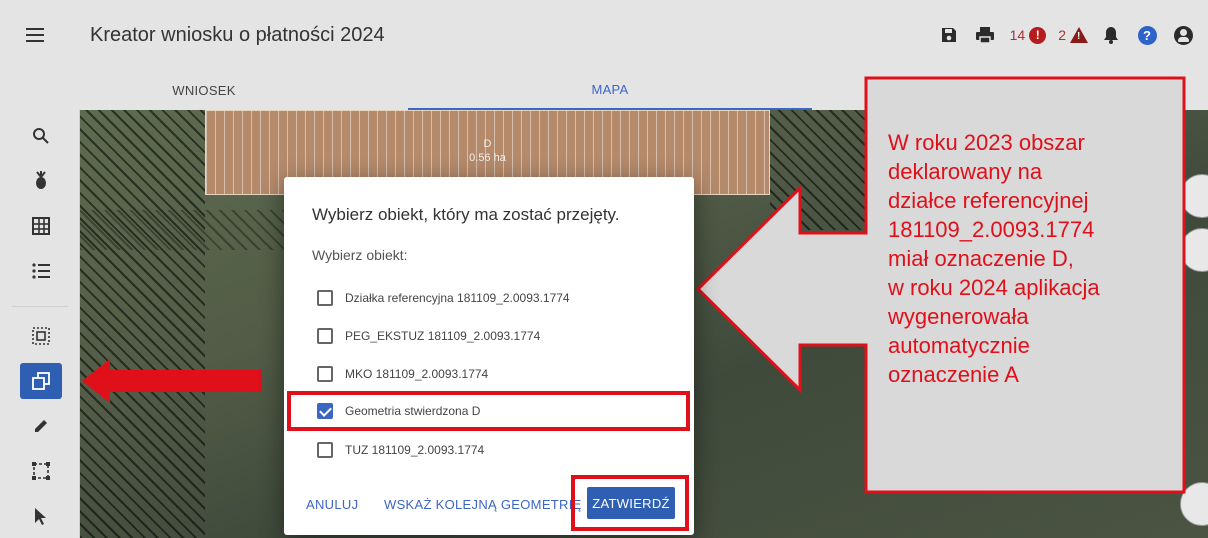 Image resolution: width=1208 pixels, height=538 pixels. I want to click on option-mko: MKO 181109_2.0093.1774, so click(402, 374).